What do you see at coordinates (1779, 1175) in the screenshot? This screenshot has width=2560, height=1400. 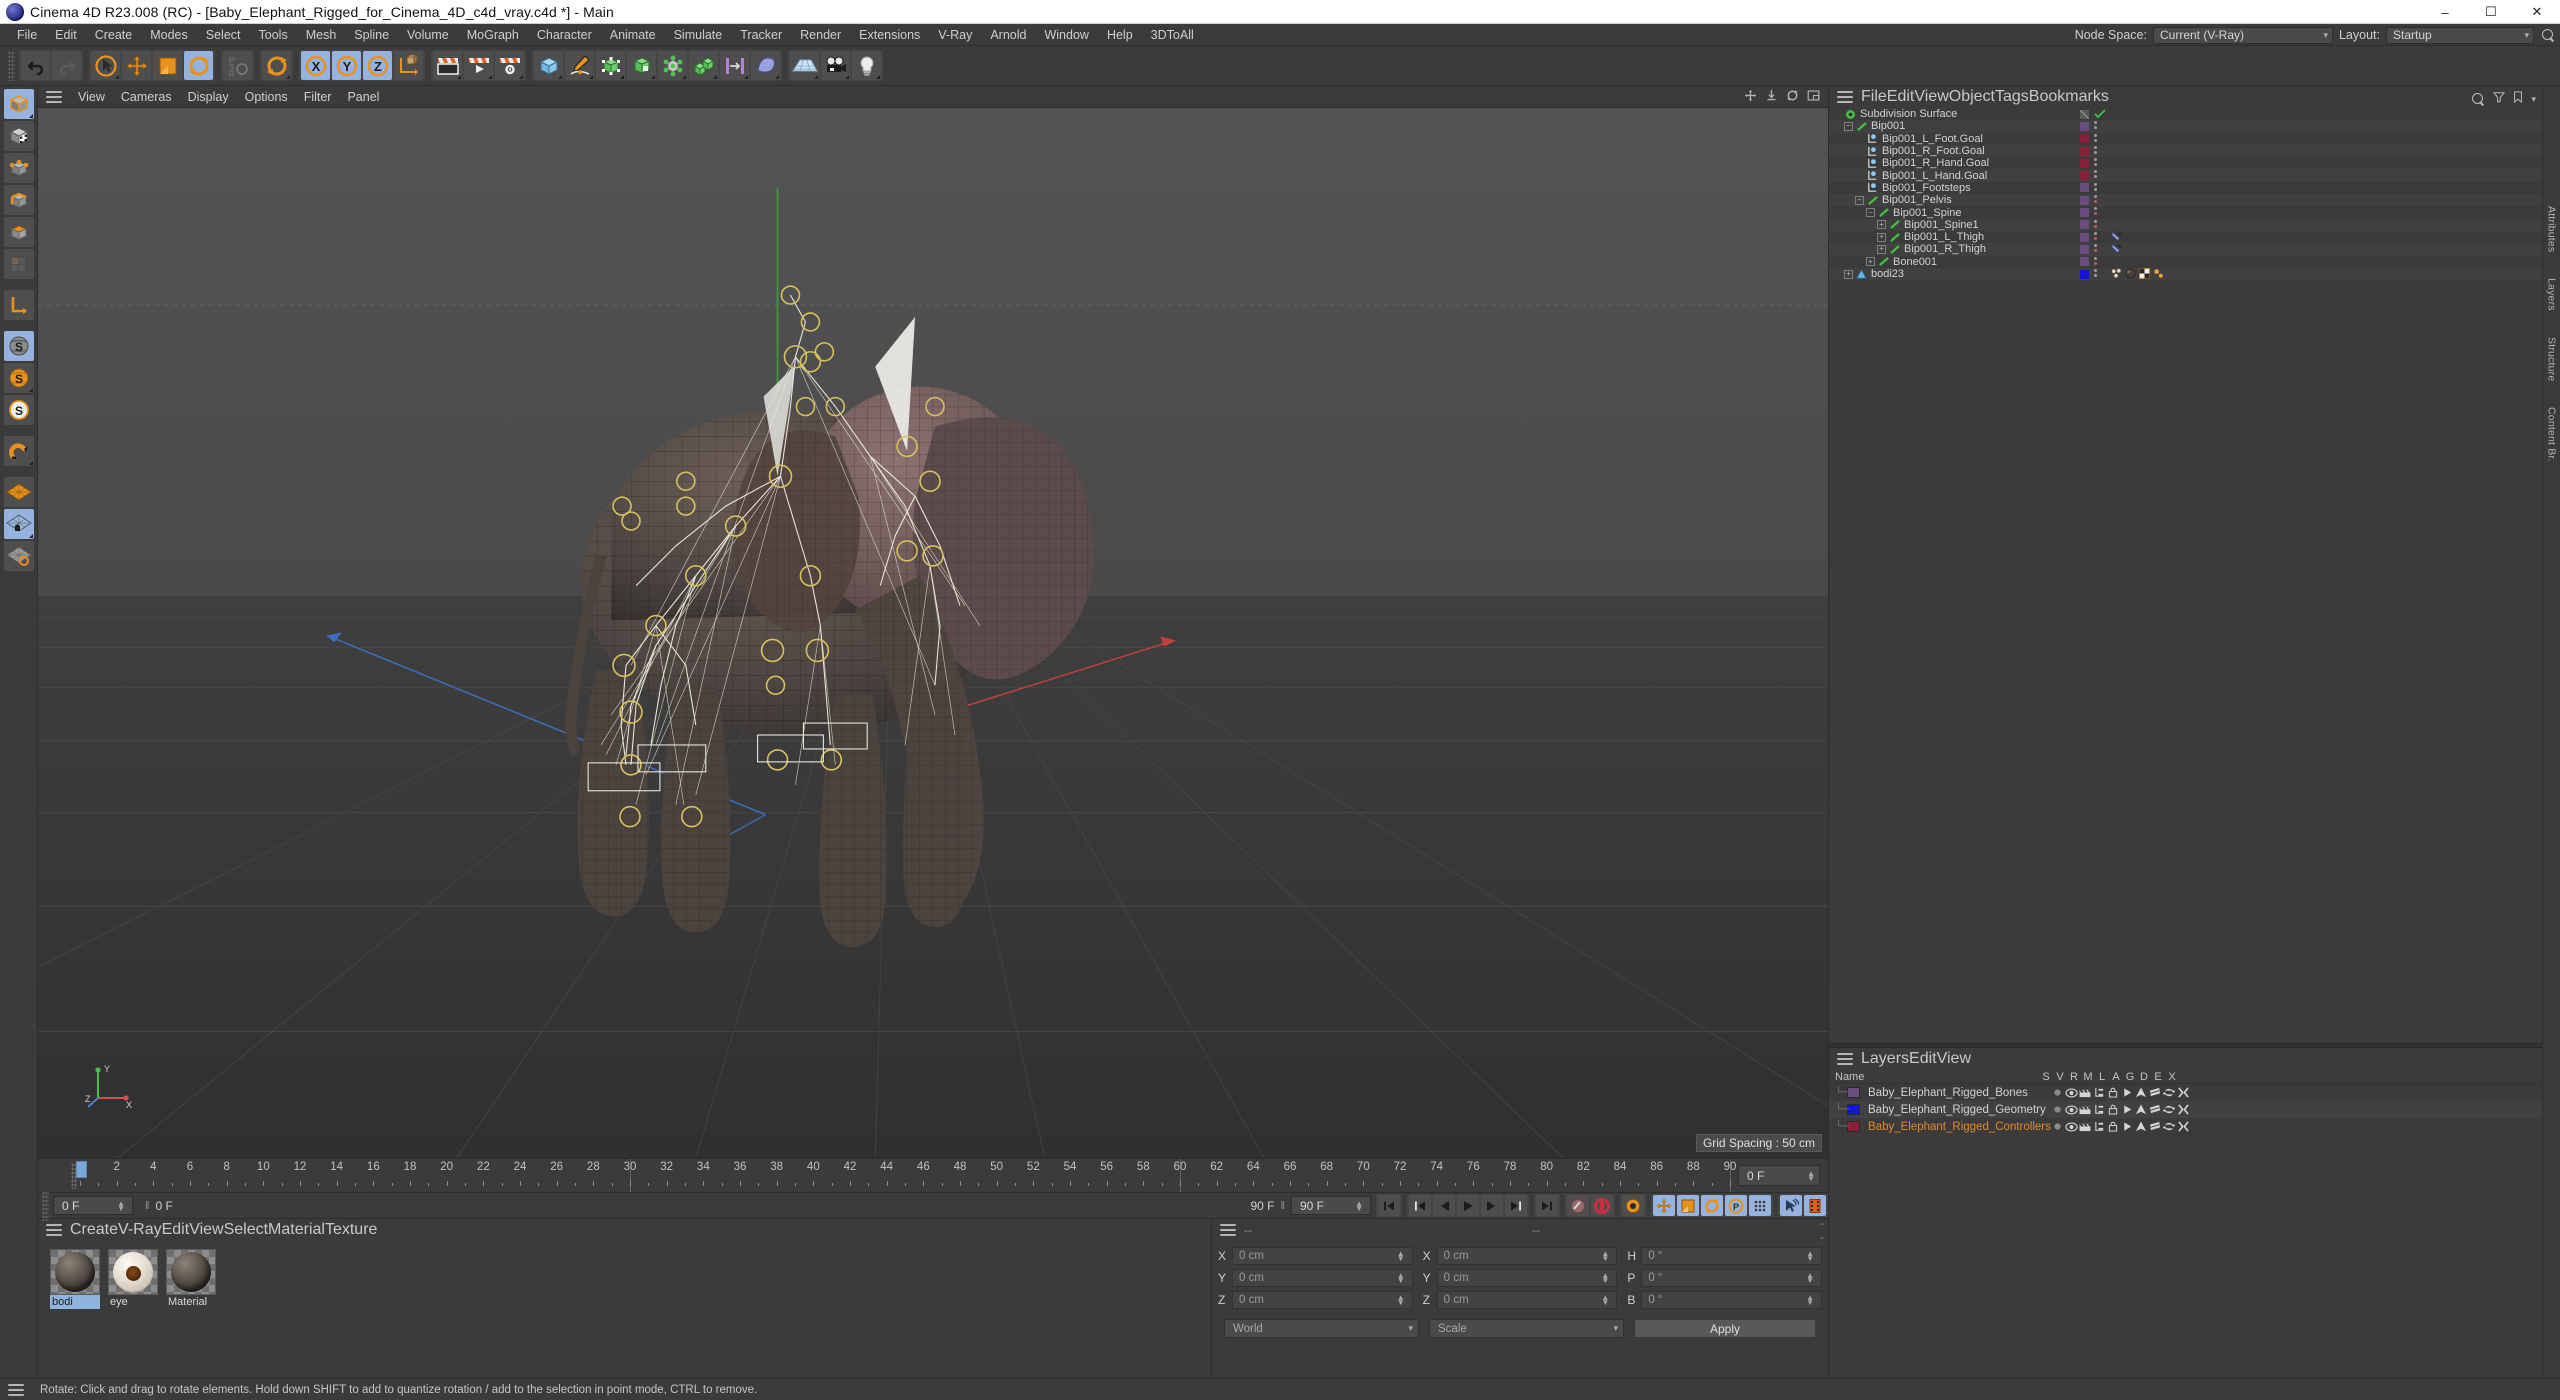 I see `timeline-current-frame-field: 0 F ▲ ▼` at bounding box center [1779, 1175].